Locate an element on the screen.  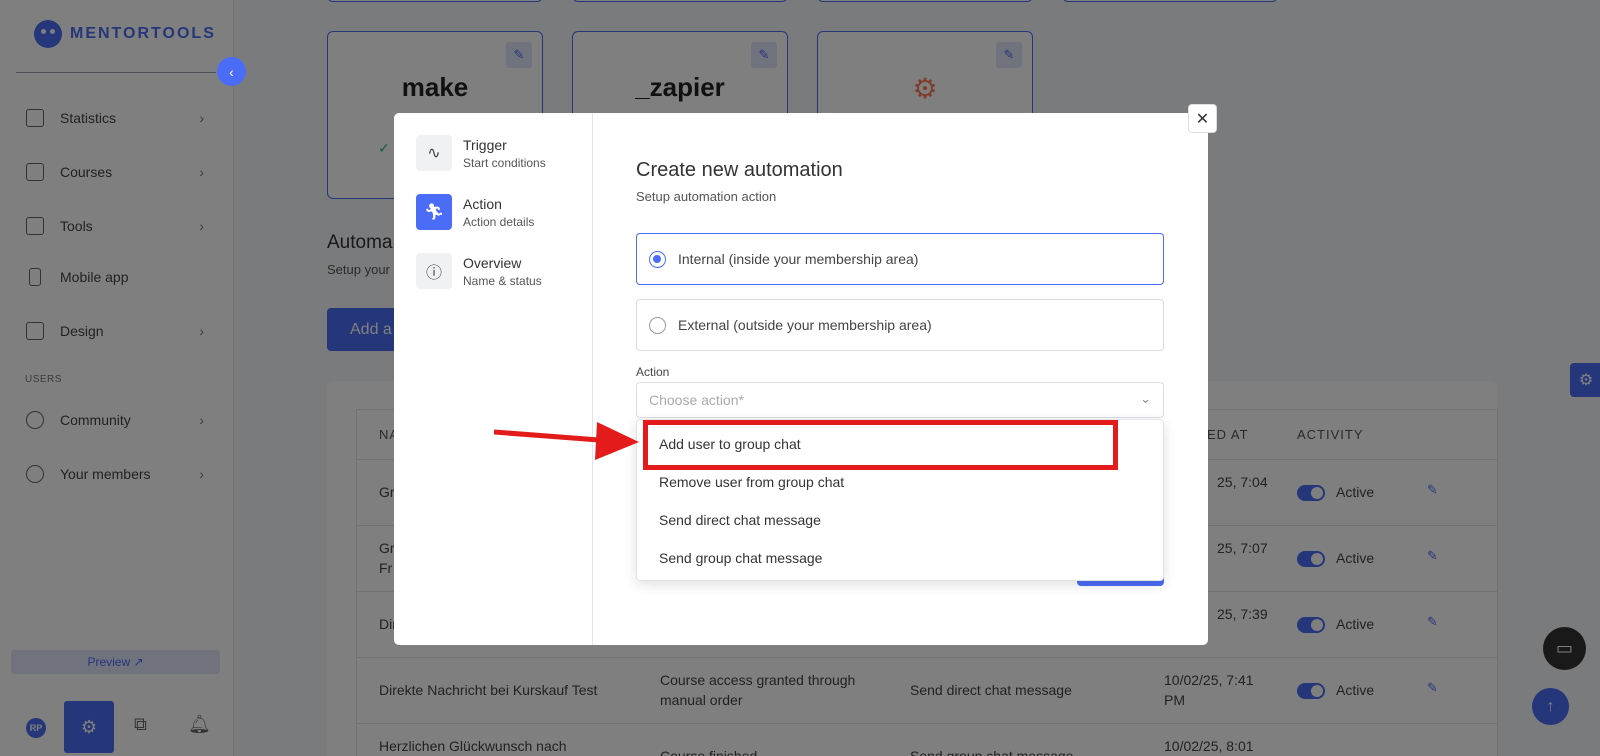
step-subtitle: Name & status is located at coordinates (502, 280).